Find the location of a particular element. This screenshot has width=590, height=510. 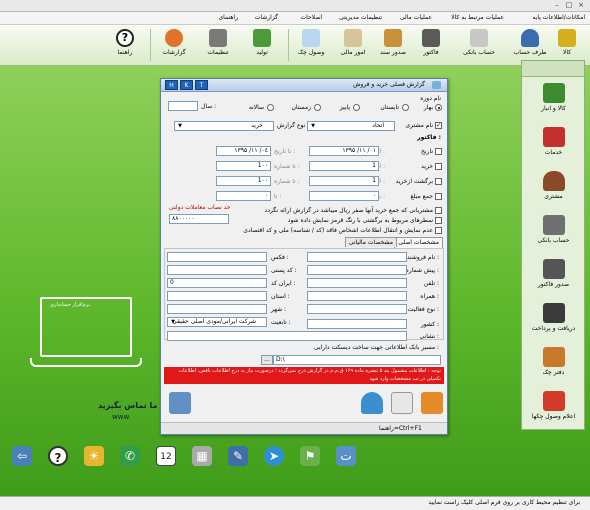

calculator-icon: ▦ is located at coordinates (202, 456).